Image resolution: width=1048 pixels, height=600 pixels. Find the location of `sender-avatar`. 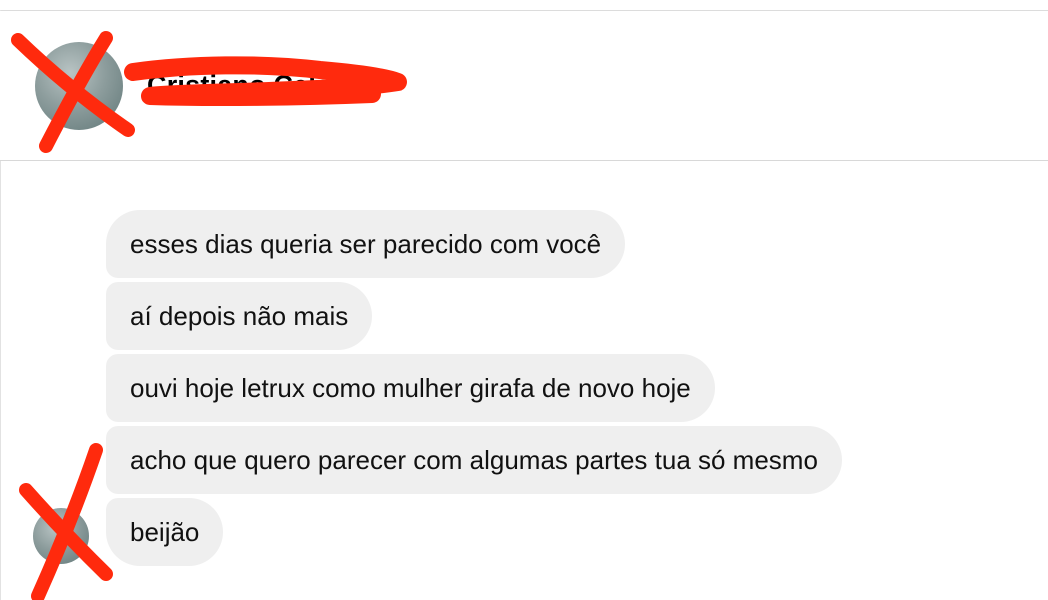

sender-avatar is located at coordinates (61, 536).